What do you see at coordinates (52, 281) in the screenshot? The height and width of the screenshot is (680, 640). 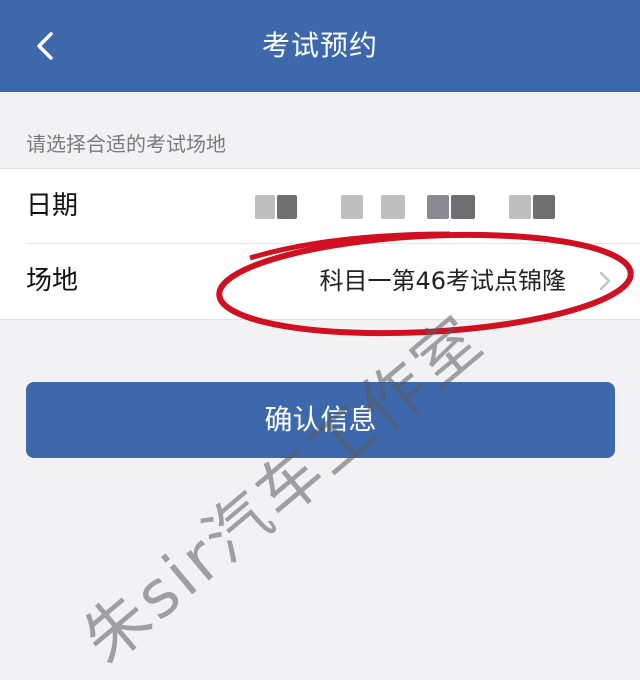 I see `venue-label: 场地` at bounding box center [52, 281].